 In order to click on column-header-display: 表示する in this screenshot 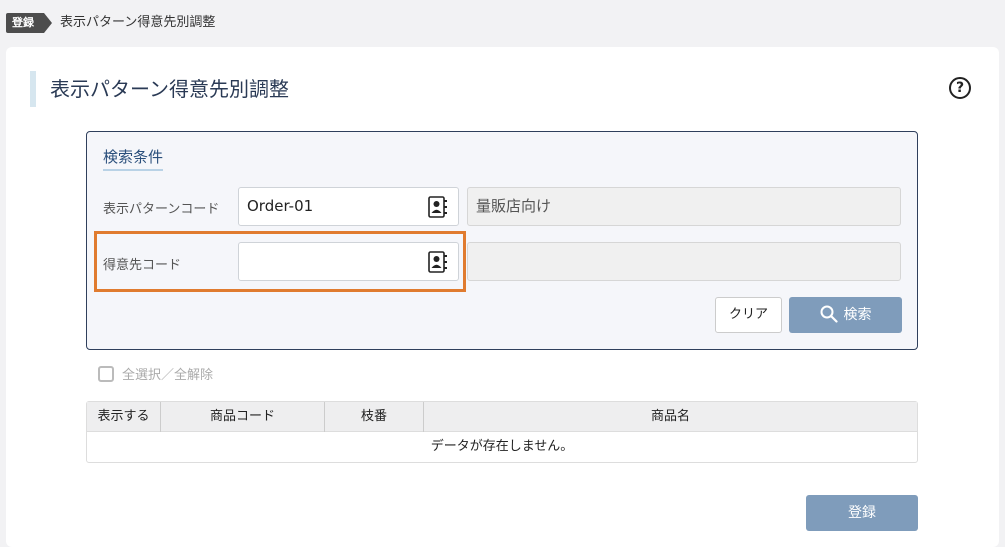, I will do `click(124, 417)`.